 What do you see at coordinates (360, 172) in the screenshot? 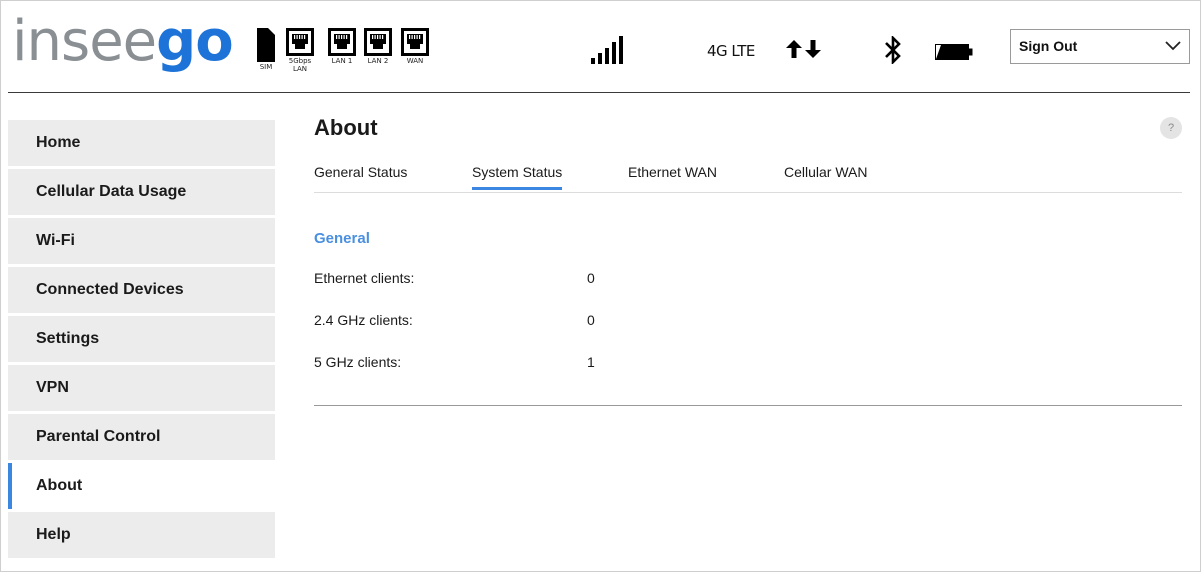
I see `tab-general-status: General Status` at bounding box center [360, 172].